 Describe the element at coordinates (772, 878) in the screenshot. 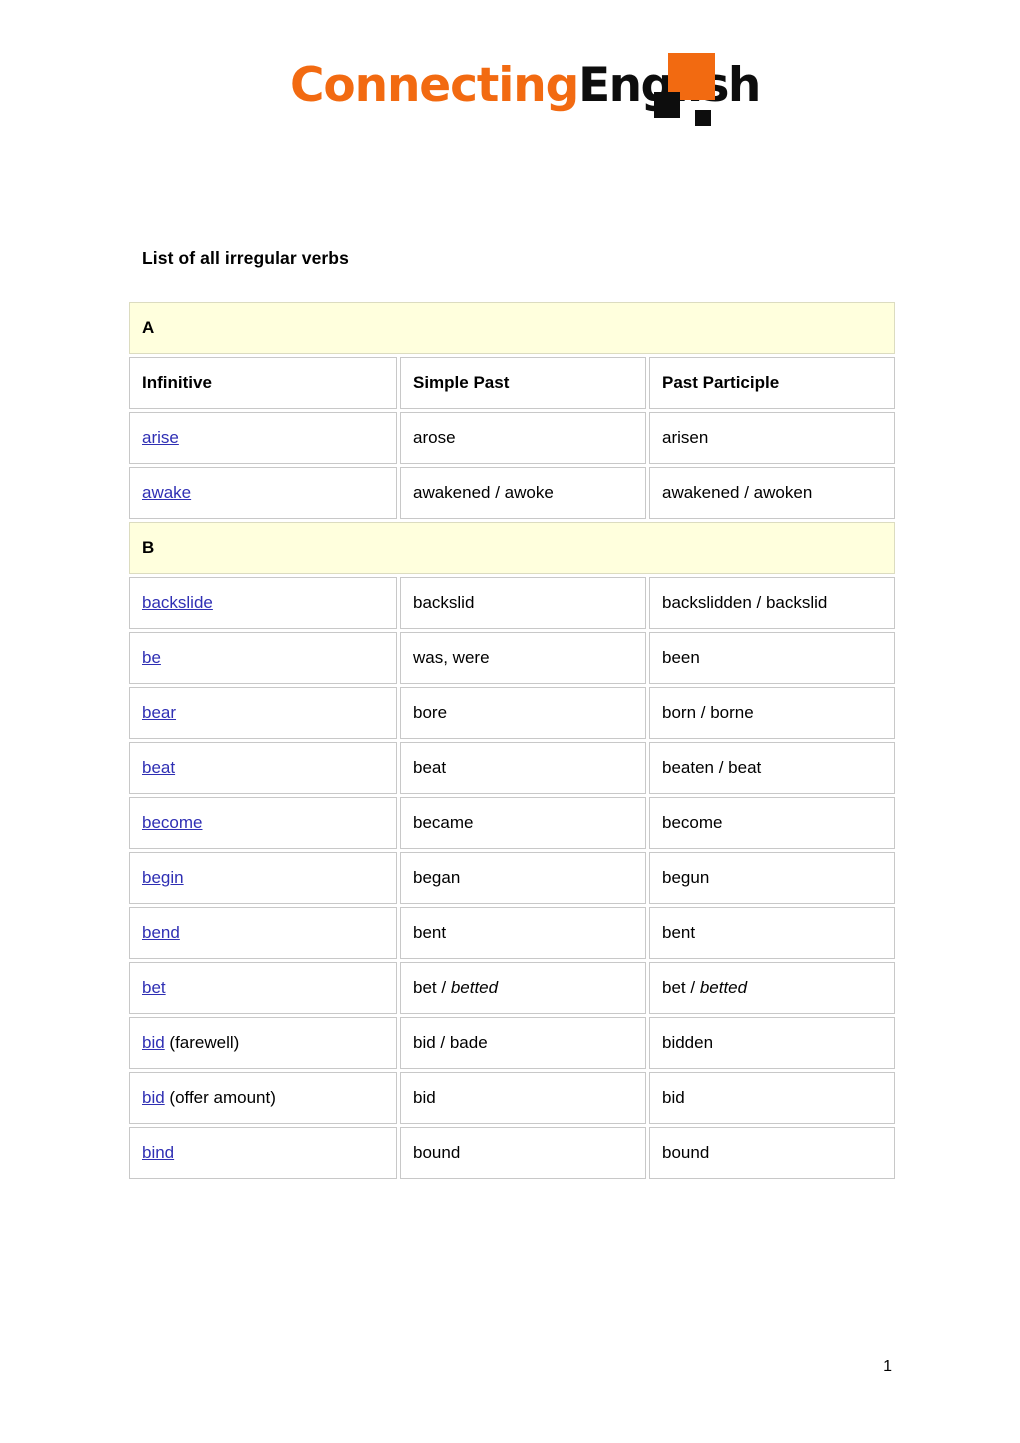

I see `cell-past-participle: begun` at that location.